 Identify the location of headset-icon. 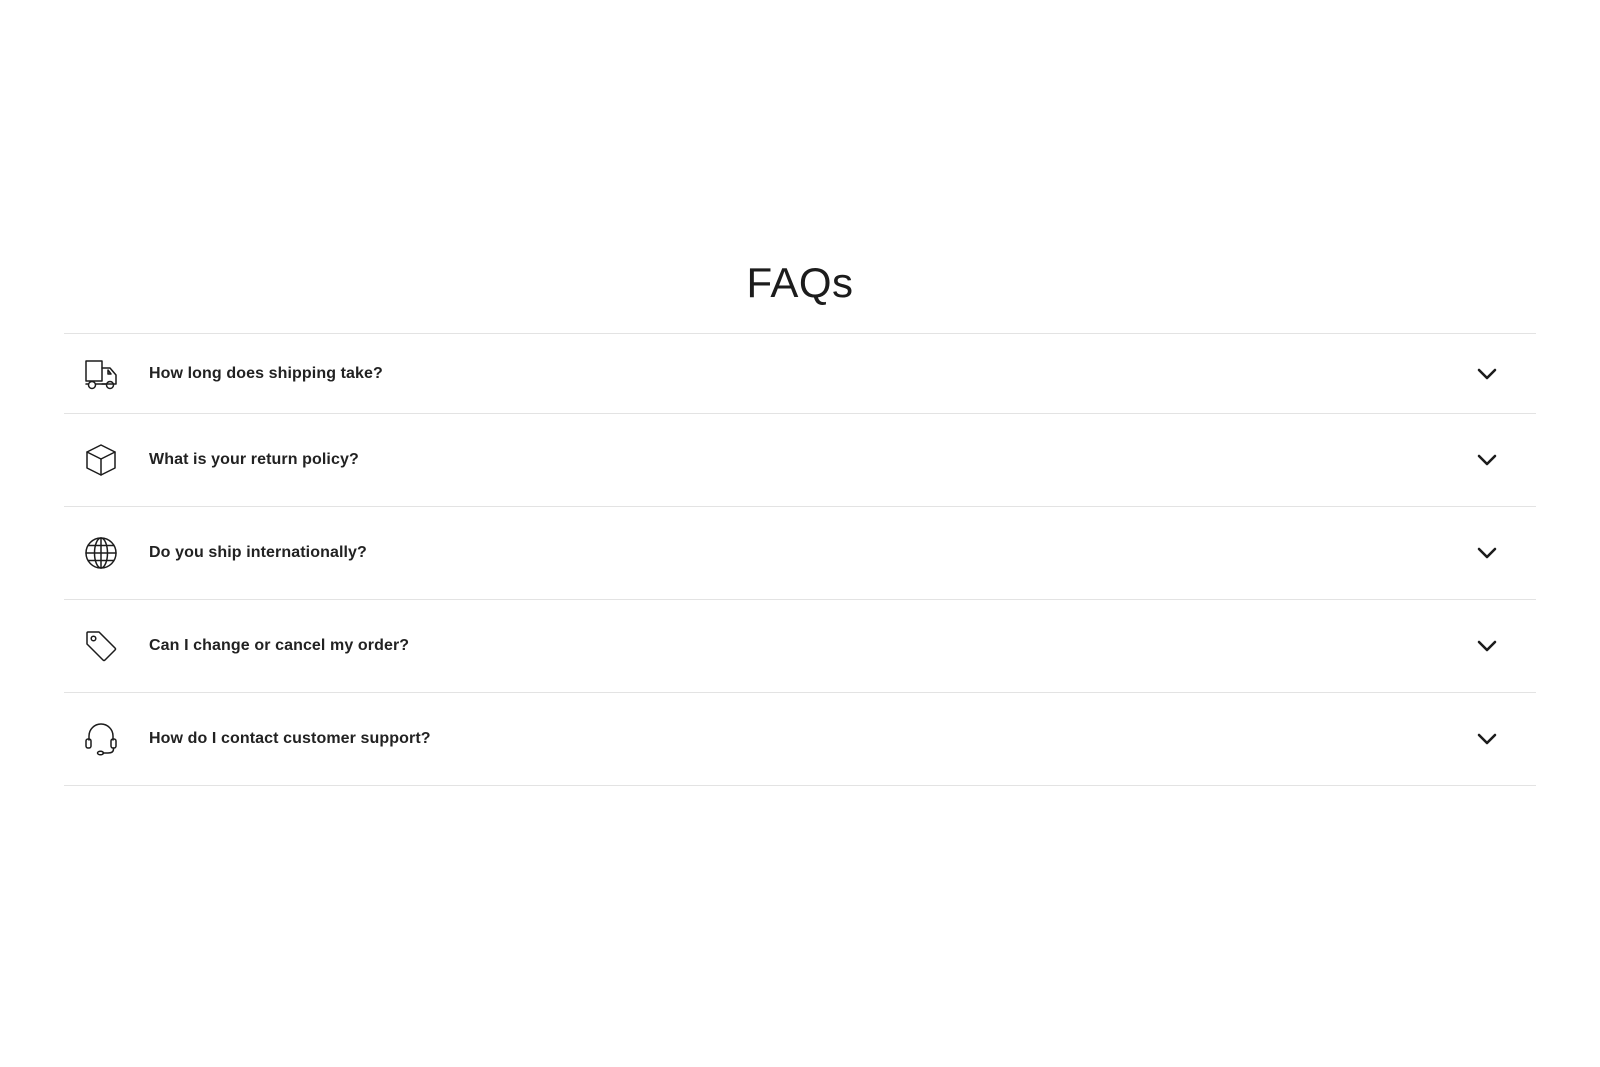
(101, 739).